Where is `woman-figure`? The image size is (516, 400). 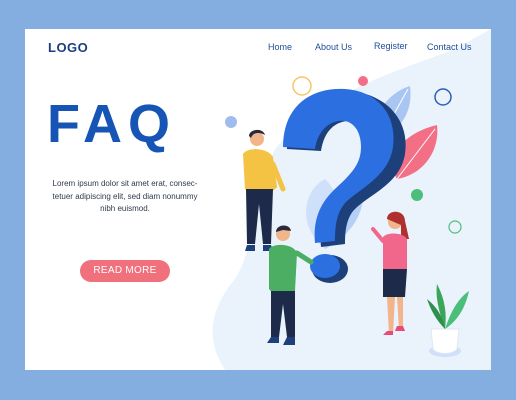
woman-figure is located at coordinates (390, 273).